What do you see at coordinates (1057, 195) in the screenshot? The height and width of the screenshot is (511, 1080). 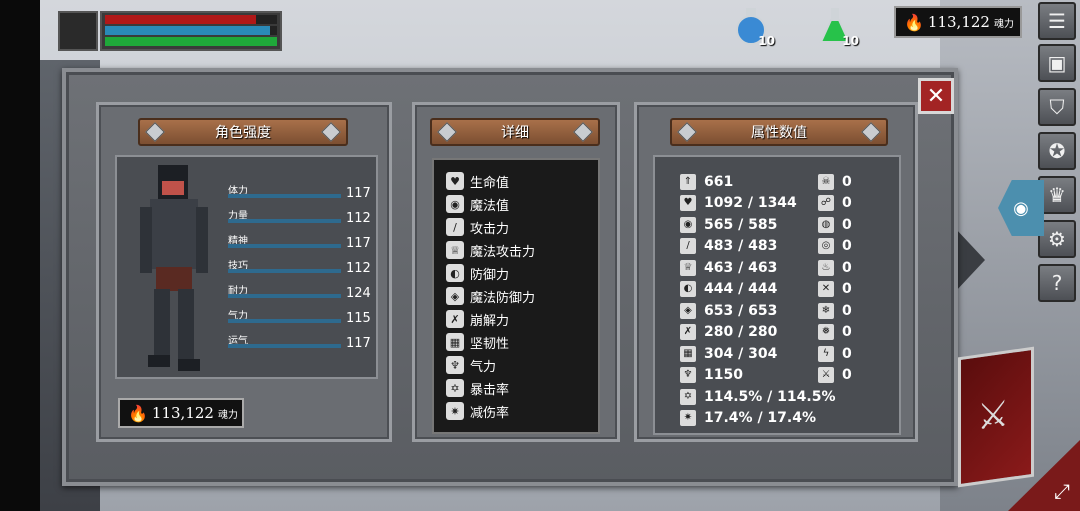 I see `crown-icon: ♛` at bounding box center [1057, 195].